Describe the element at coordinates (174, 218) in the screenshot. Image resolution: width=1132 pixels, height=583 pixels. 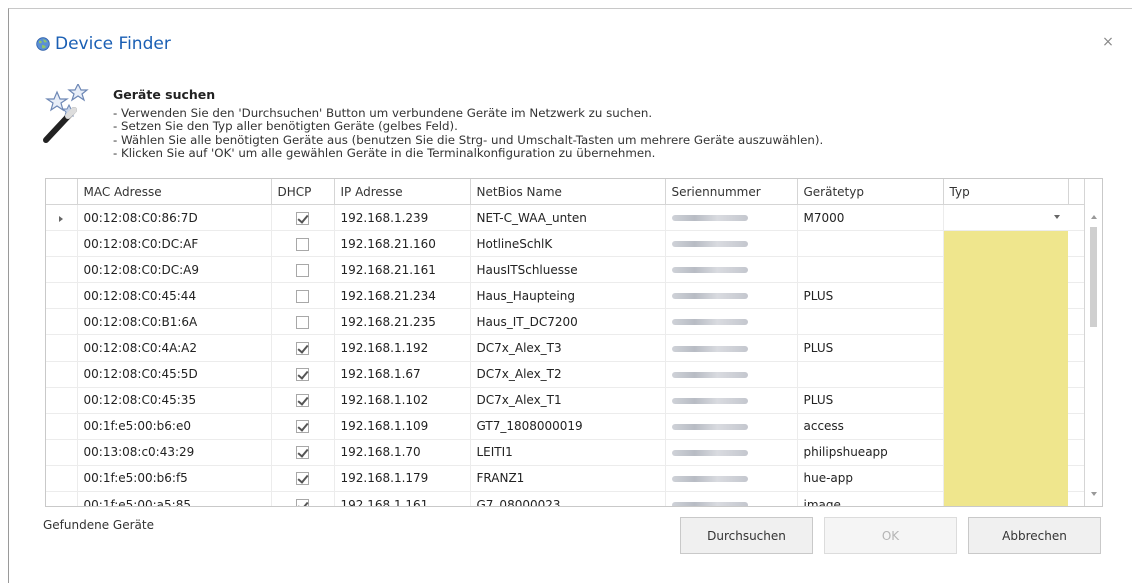
I see `mac-cell: 00:12:08:C0:86:7D` at that location.